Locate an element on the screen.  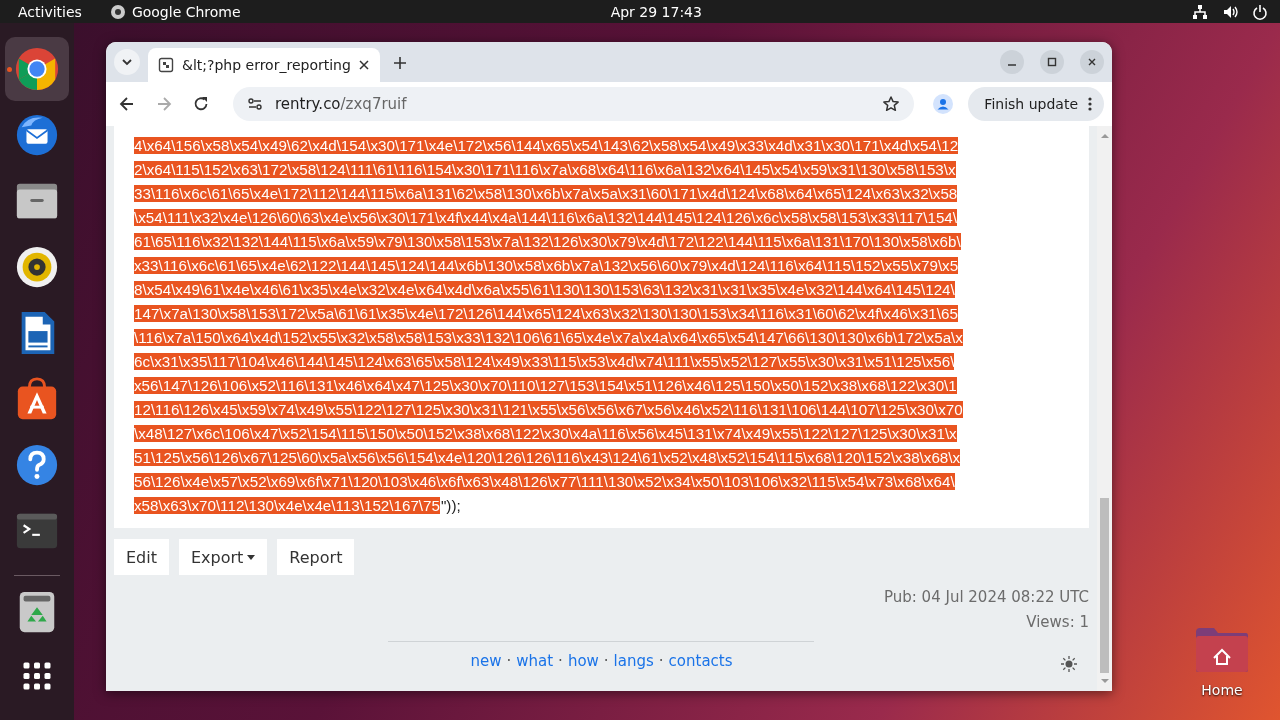
footer-link: contacts is located at coordinates (700, 661).